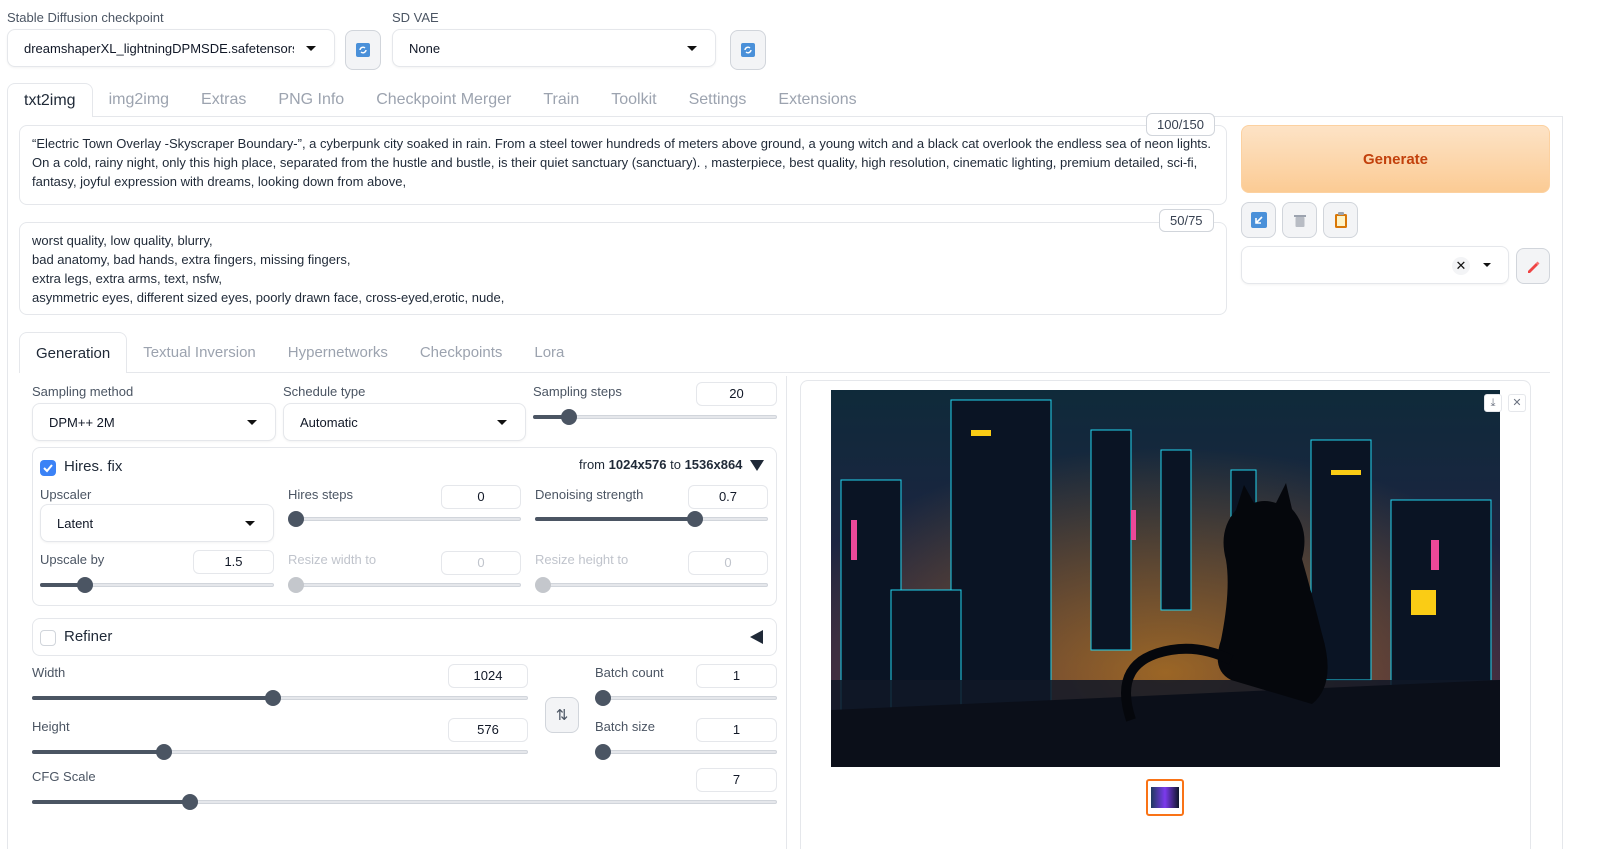  What do you see at coordinates (404, 802) in the screenshot?
I see `cfg-scale-slider` at bounding box center [404, 802].